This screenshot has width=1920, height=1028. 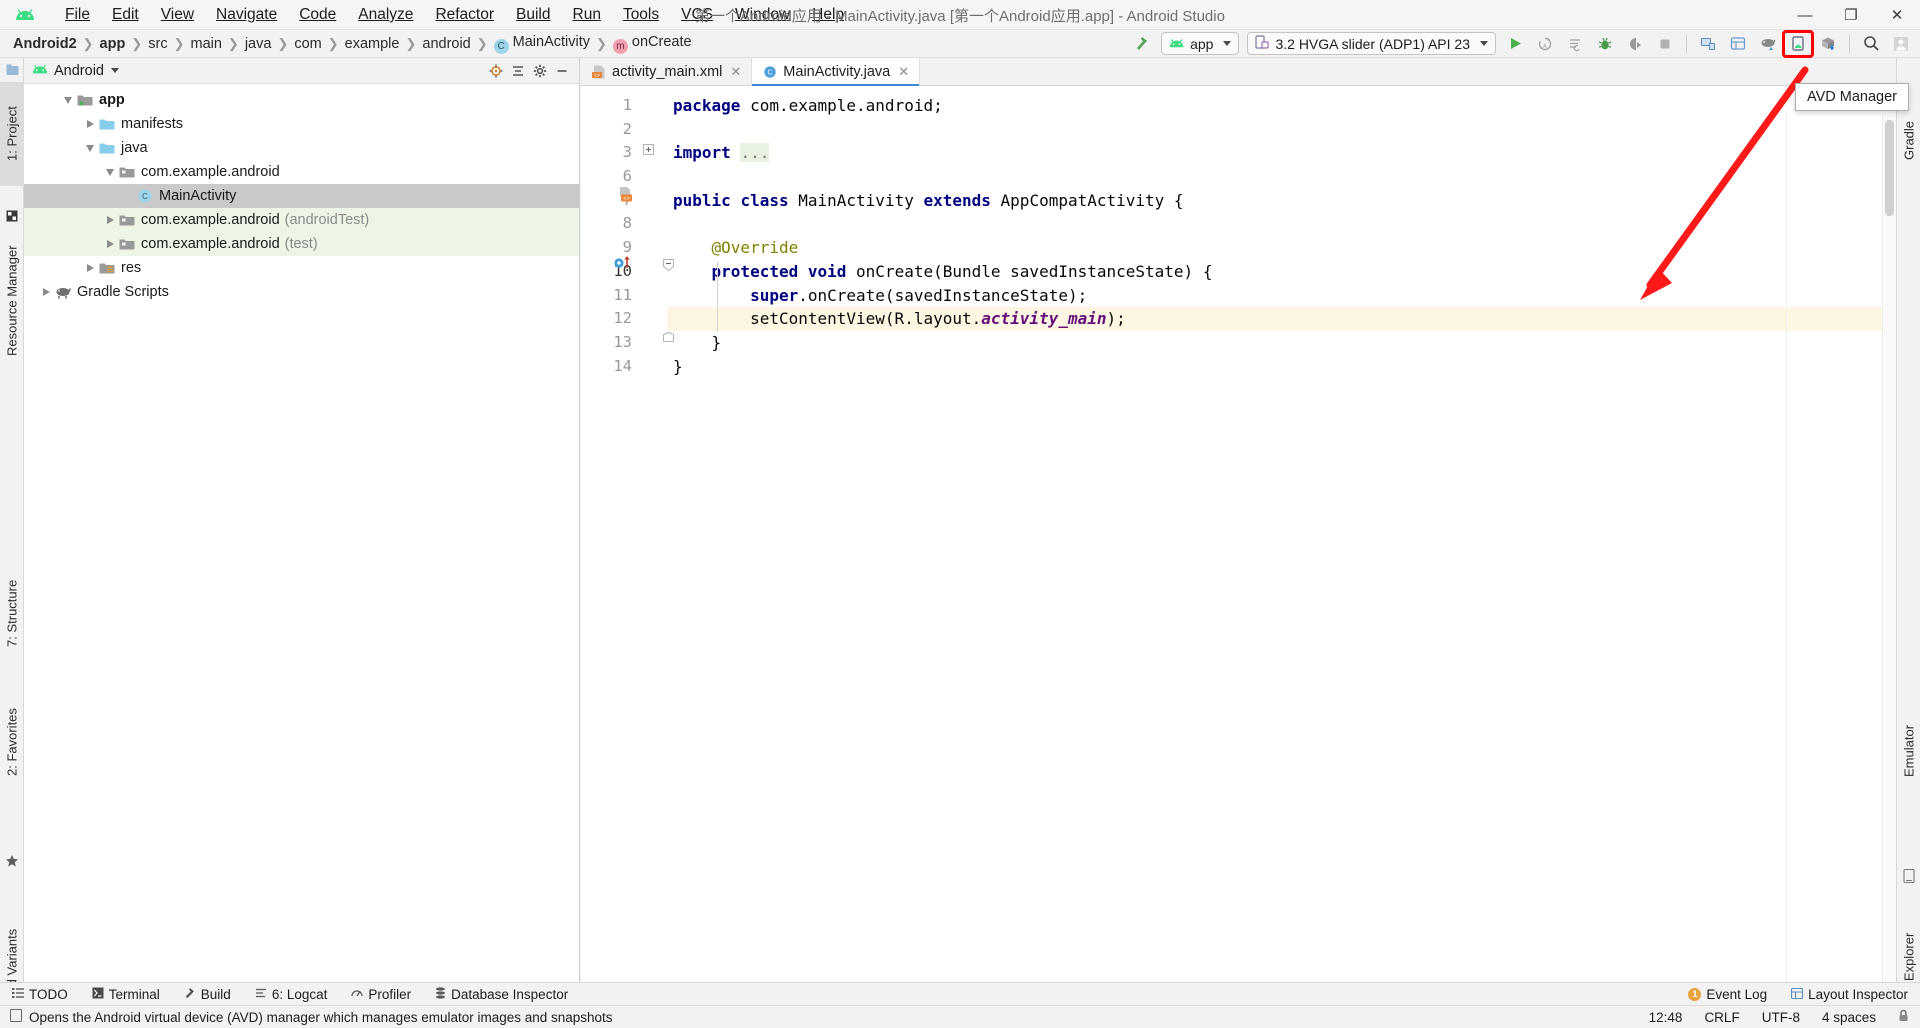 I want to click on menu-code: Code, so click(x=317, y=14).